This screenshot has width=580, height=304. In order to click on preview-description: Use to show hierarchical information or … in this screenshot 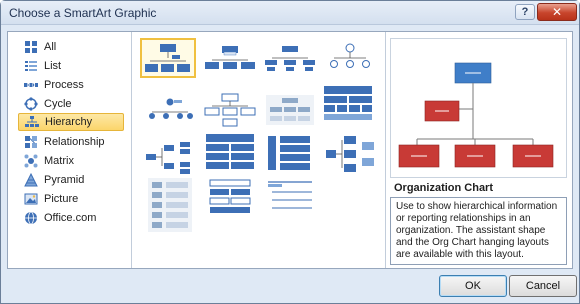, I will do `click(478, 231)`.